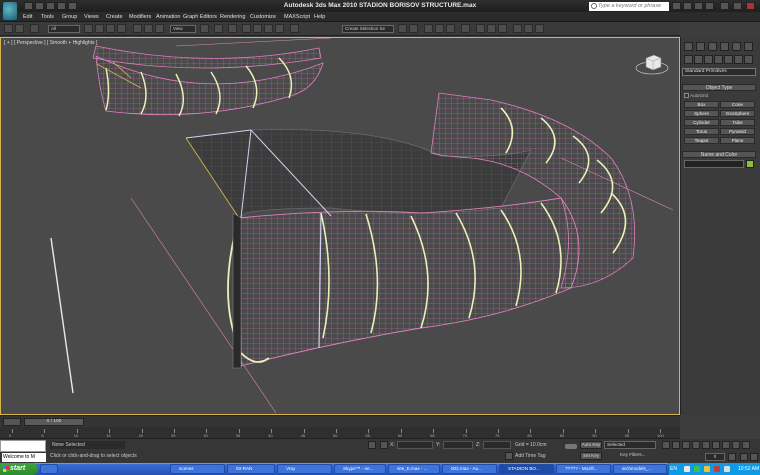 The height and width of the screenshot is (475, 760). What do you see at coordinates (54, 422) in the screenshot?
I see `time-slider: 0 / 100` at bounding box center [54, 422].